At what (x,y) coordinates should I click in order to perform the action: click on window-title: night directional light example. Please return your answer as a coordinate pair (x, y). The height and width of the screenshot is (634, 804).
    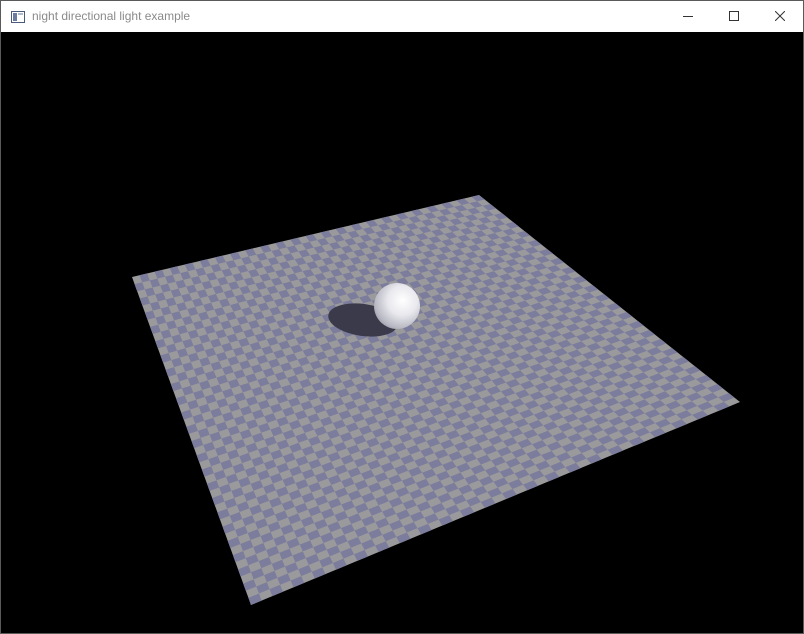
    Looking at the image, I should click on (111, 16).